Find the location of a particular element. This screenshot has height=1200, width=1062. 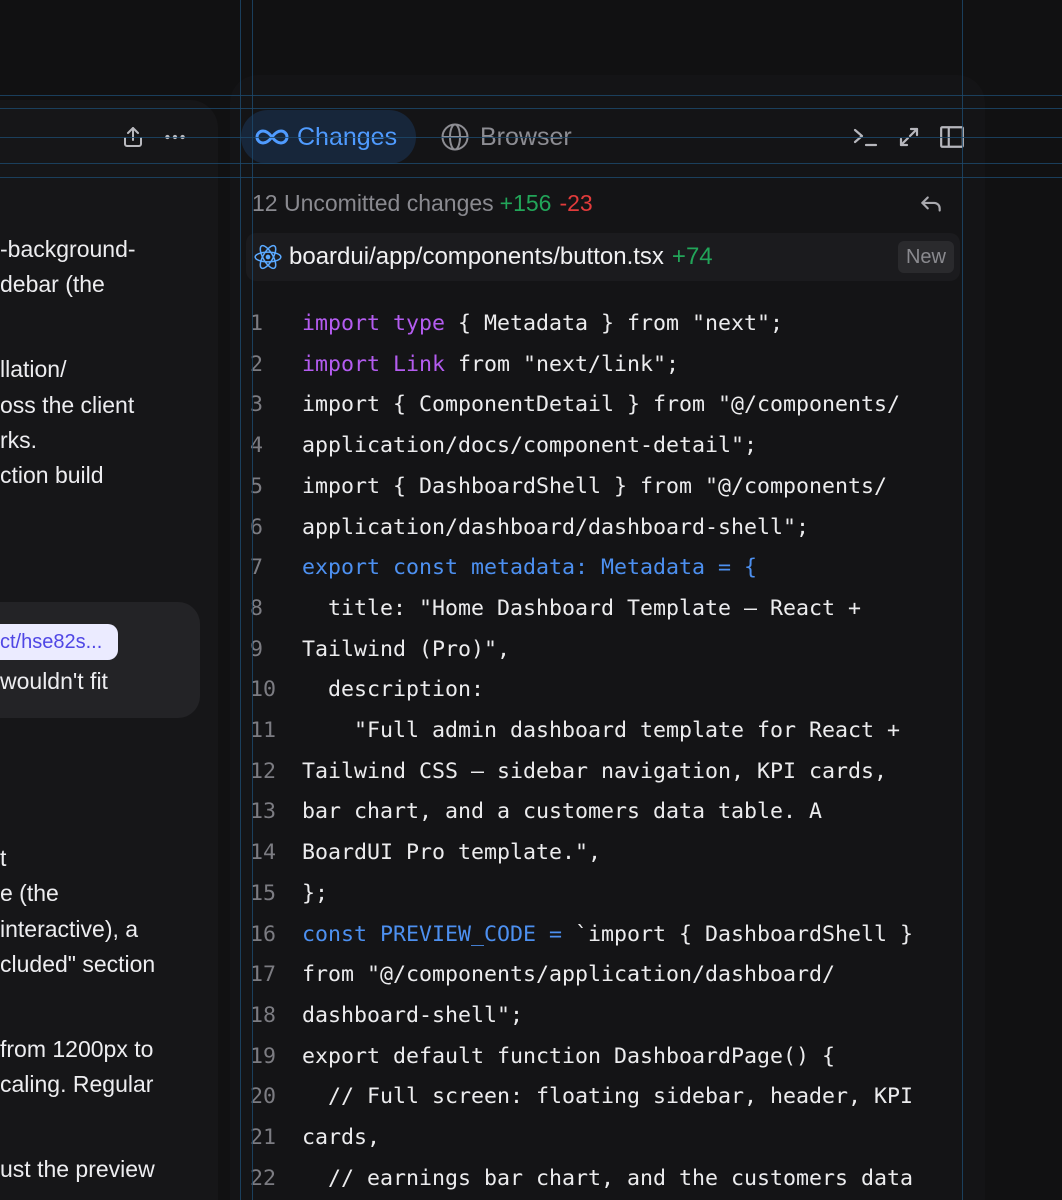

chat-line: -background- is located at coordinates (68, 249).